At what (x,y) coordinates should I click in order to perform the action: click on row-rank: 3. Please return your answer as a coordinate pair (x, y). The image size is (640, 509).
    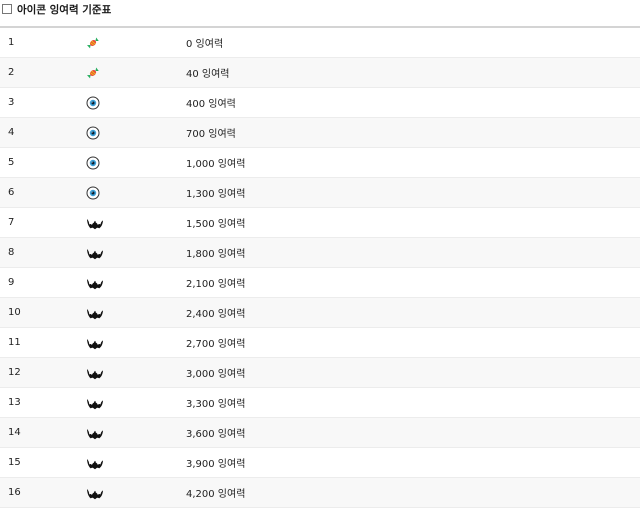
    Looking at the image, I should click on (11, 102).